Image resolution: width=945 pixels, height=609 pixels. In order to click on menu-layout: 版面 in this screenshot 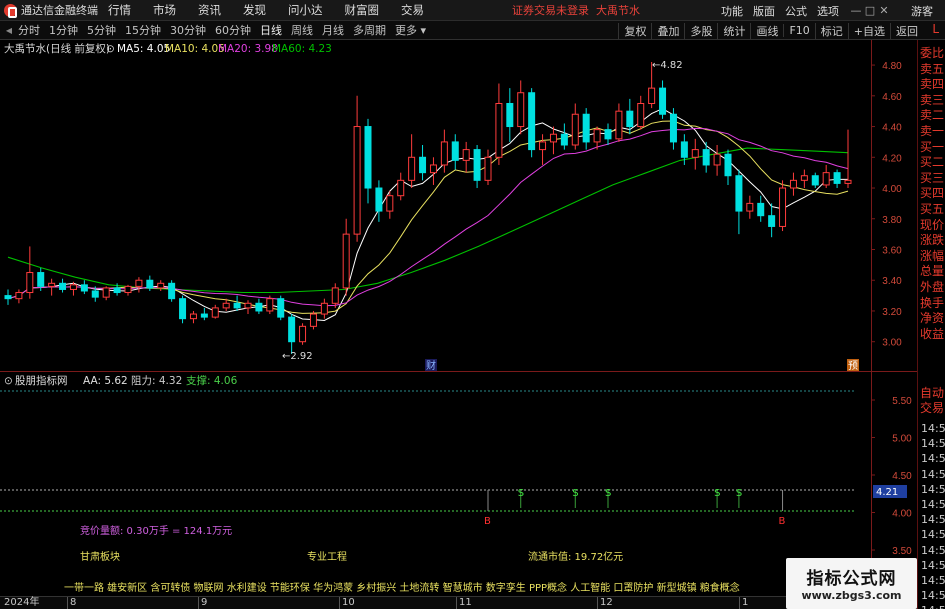, I will do `click(764, 11)`.